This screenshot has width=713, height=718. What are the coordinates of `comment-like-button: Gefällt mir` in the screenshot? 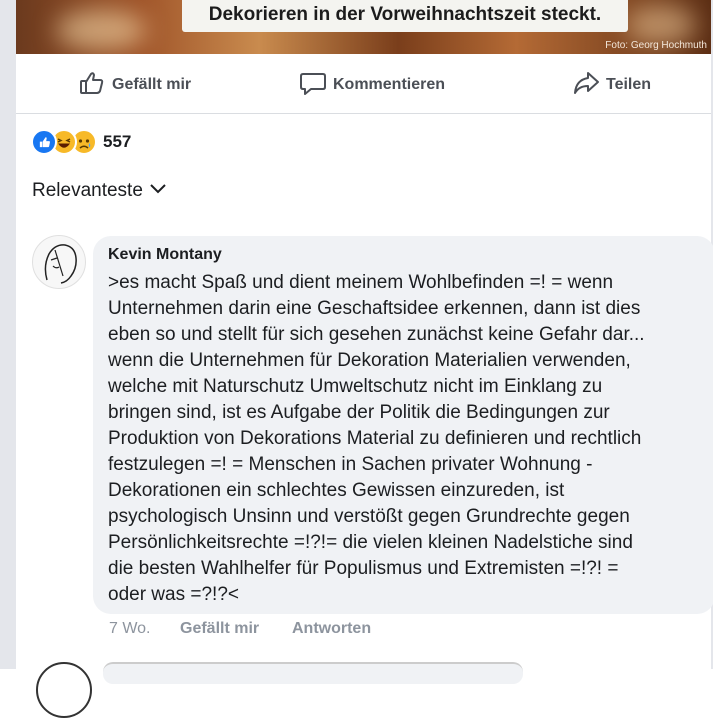 It's located at (219, 629).